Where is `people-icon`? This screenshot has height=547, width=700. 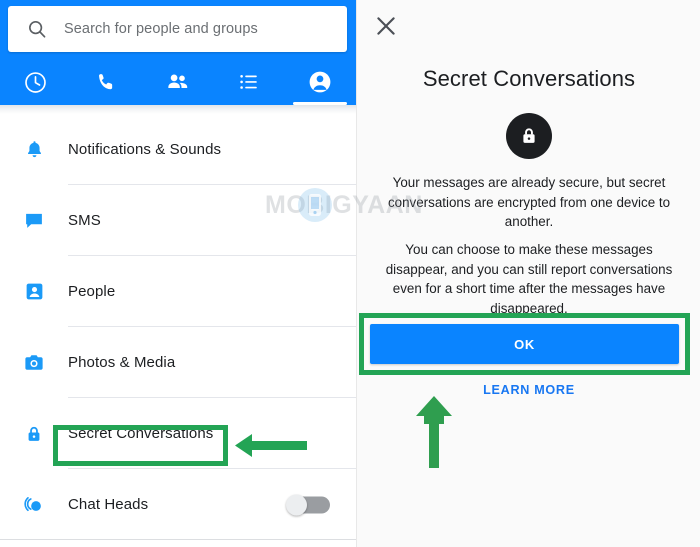 people-icon is located at coordinates (178, 81).